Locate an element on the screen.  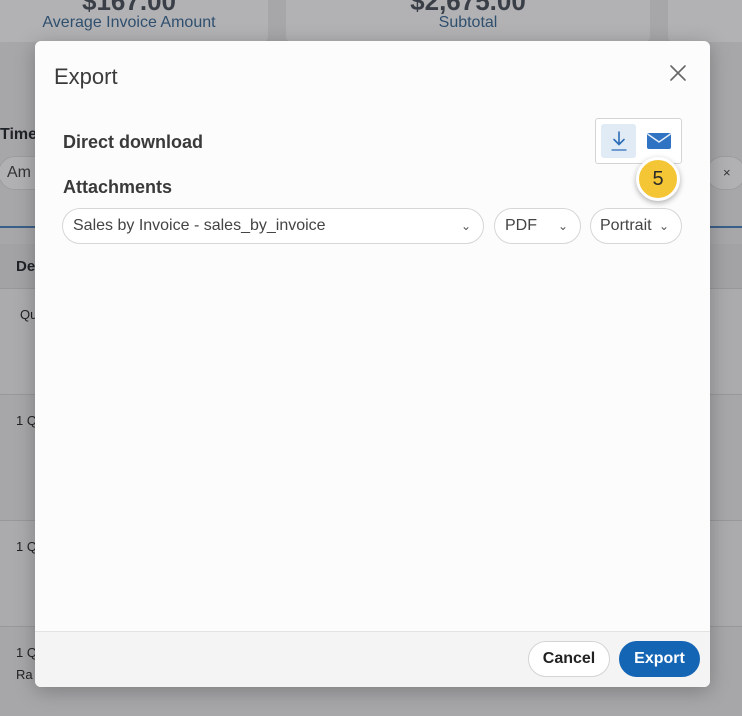
orientation-select: Portrait ⌄ is located at coordinates (636, 226).